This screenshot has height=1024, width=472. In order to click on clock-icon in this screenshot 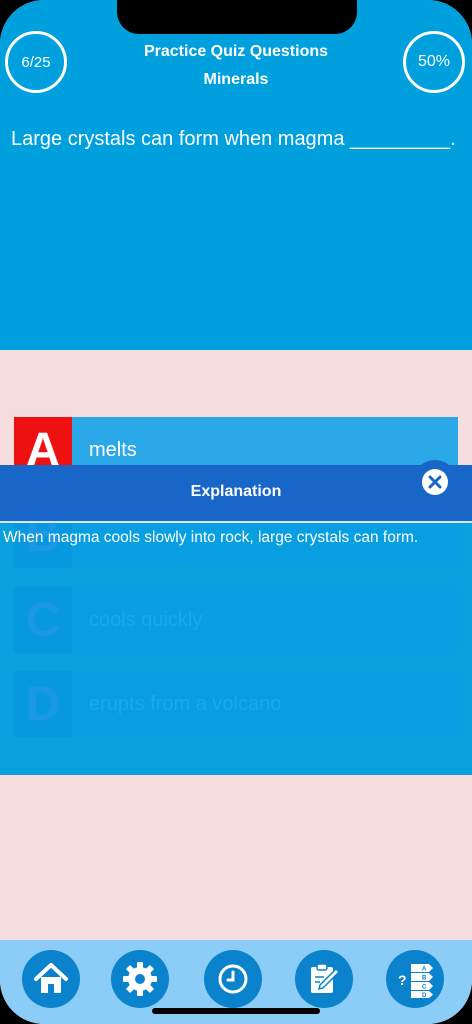, I will do `click(233, 979)`.